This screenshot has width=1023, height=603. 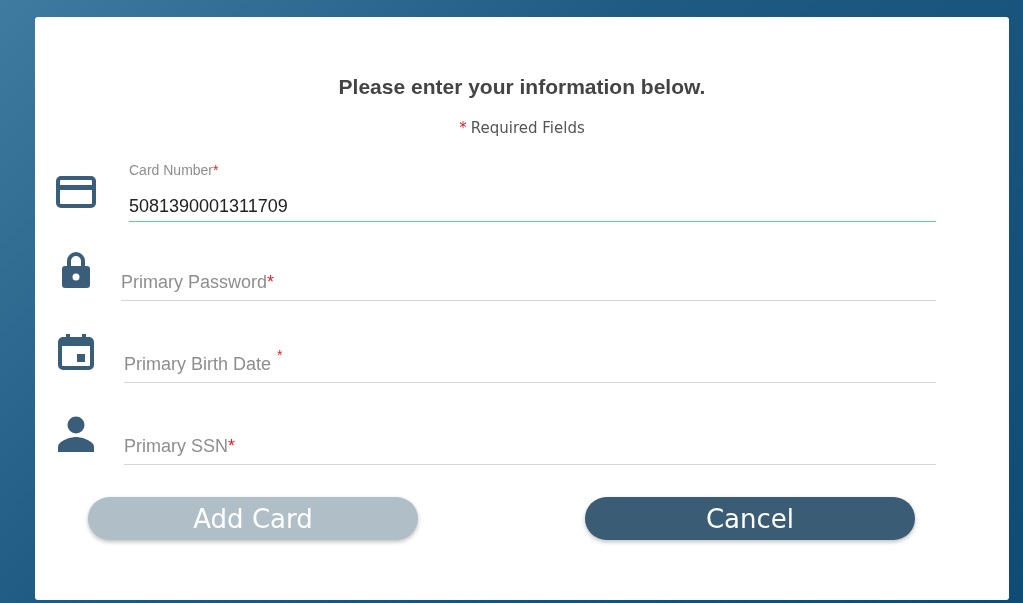 What do you see at coordinates (522, 87) in the screenshot?
I see `form-heading: Please enter your information below.` at bounding box center [522, 87].